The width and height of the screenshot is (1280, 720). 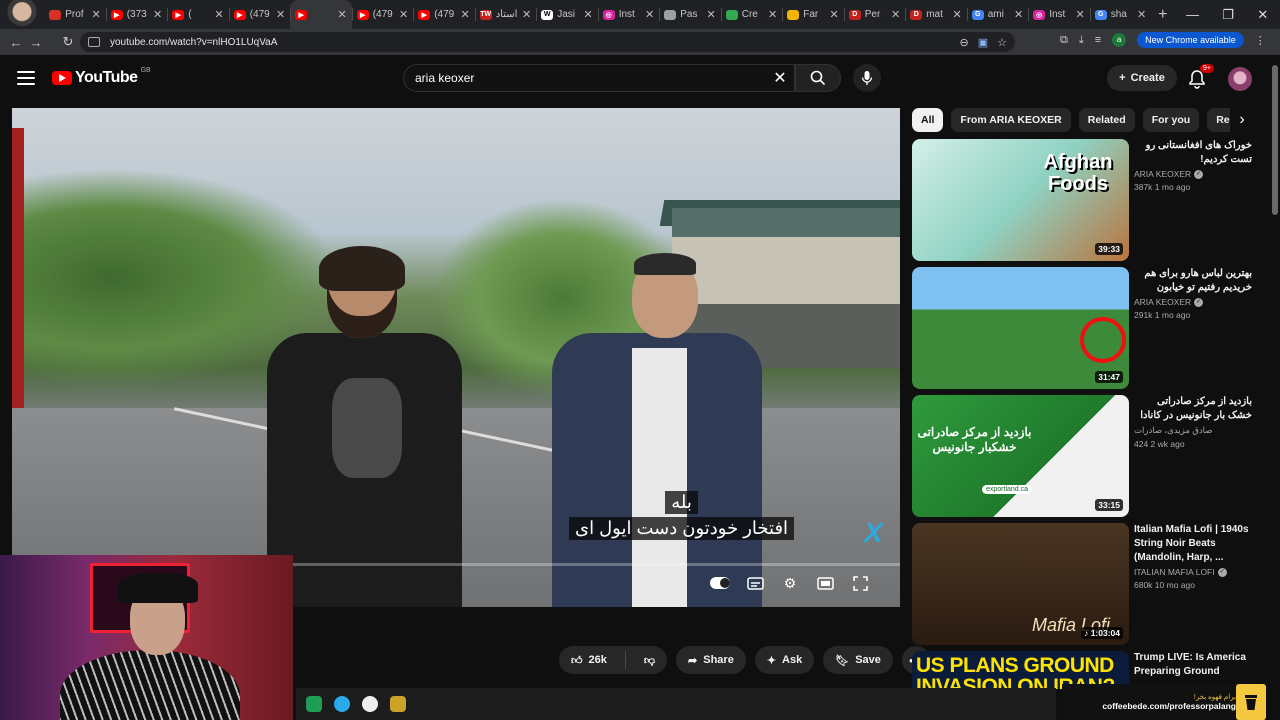 I want to click on browser-tab: Far ✕, so click(x=813, y=14).